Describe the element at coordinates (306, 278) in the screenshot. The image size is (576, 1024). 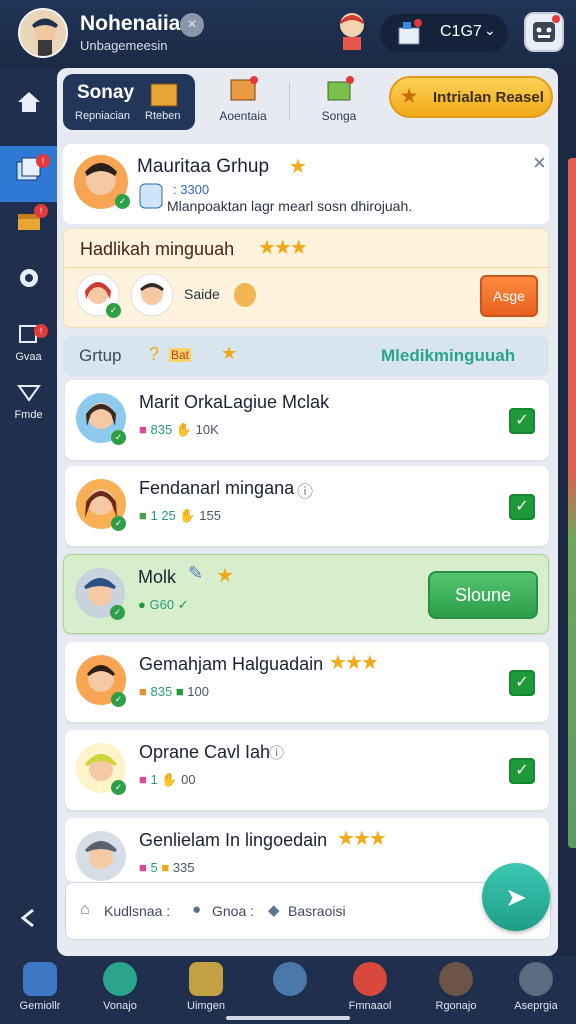
I see `friend-suggestion-panel: Hadlikah minguuah ★★★ ✓ Saide Asge` at that location.